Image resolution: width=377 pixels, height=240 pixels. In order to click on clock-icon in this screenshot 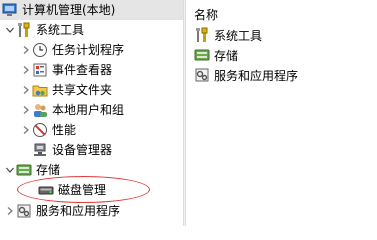, I will do `click(40, 50)`.